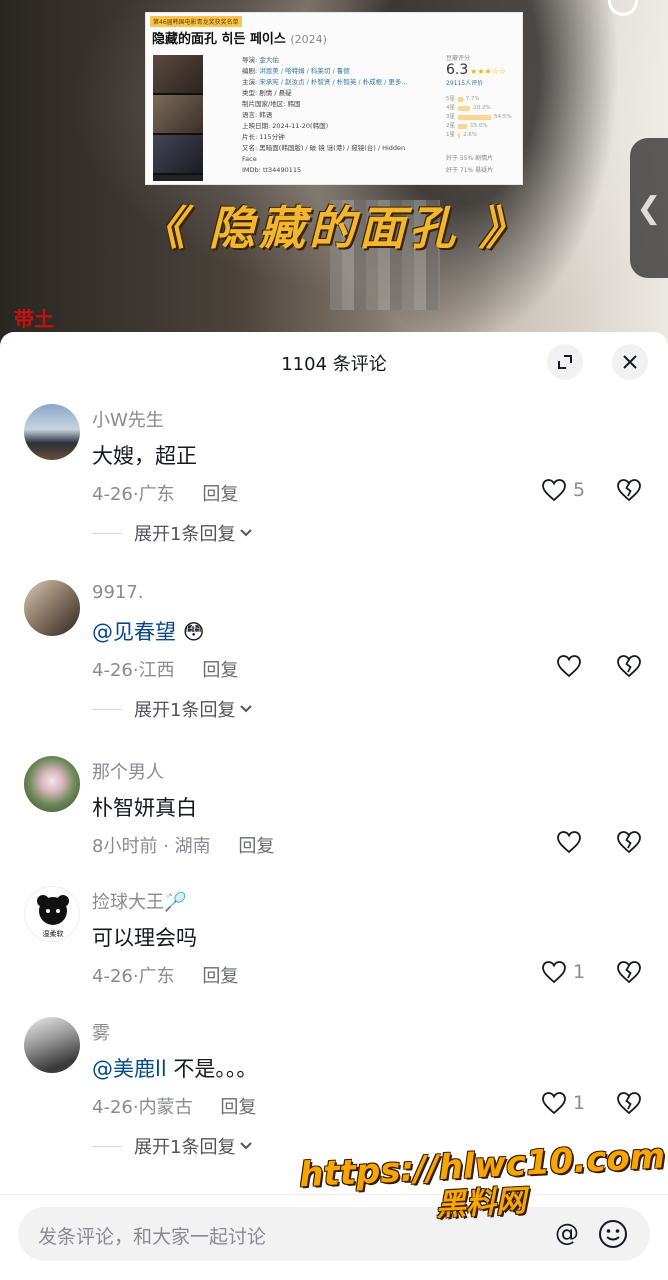  I want to click on comment-meta: 4-26·内蒙古 回复, so click(174, 1107).